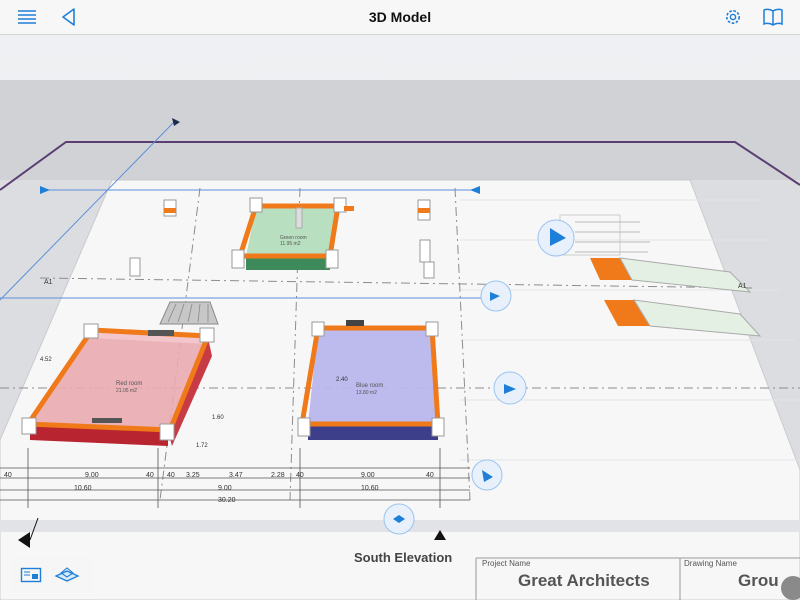  Describe the element at coordinates (399, 519) in the screenshot. I see `view-marker-bottom` at that location.